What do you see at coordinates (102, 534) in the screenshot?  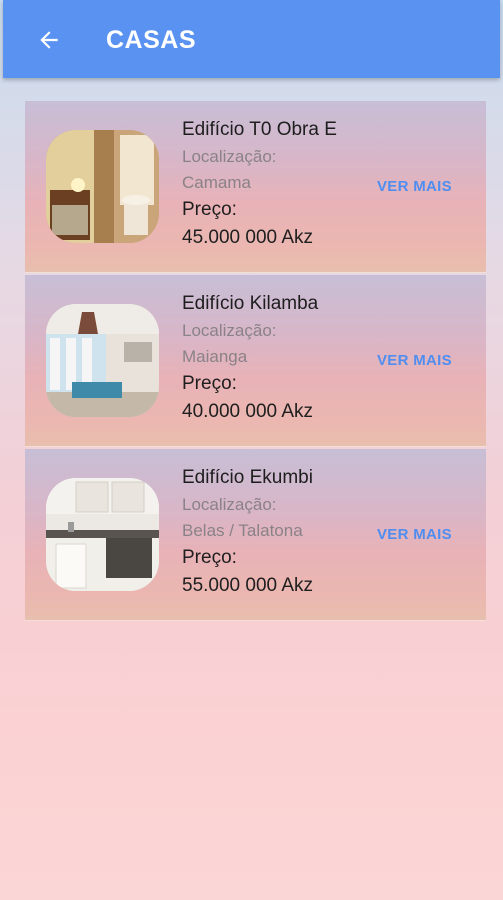 I see `listing-photo-kitchen` at bounding box center [102, 534].